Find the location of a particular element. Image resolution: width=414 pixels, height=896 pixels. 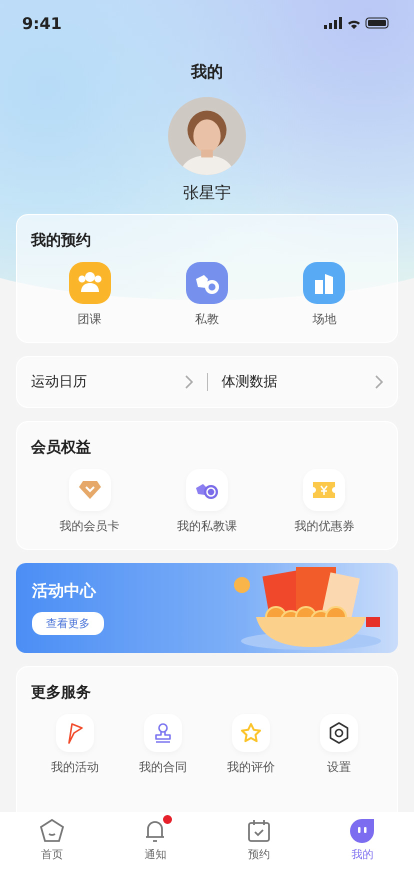

service-item: 我的活动 is located at coordinates (75, 767).